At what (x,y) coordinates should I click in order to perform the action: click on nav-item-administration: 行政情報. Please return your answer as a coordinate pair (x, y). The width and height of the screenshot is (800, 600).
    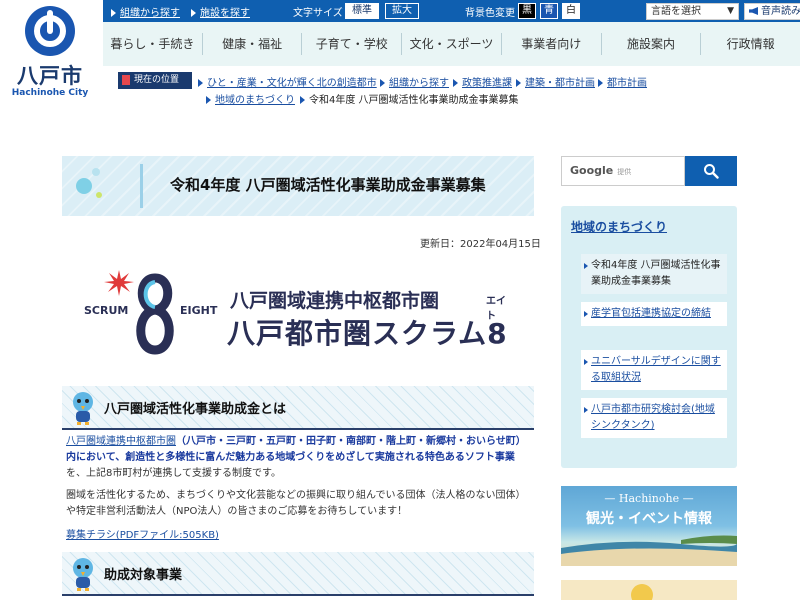
    Looking at the image, I should click on (750, 44).